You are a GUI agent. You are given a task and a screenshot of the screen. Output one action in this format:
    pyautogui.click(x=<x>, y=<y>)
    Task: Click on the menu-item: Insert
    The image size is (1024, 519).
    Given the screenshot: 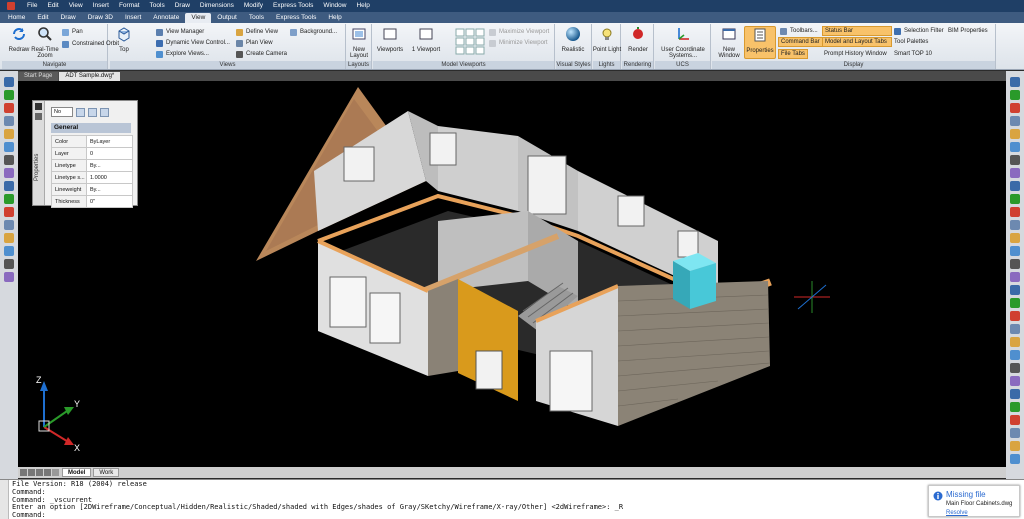 What is the action you would take?
    pyautogui.click(x=101, y=6)
    